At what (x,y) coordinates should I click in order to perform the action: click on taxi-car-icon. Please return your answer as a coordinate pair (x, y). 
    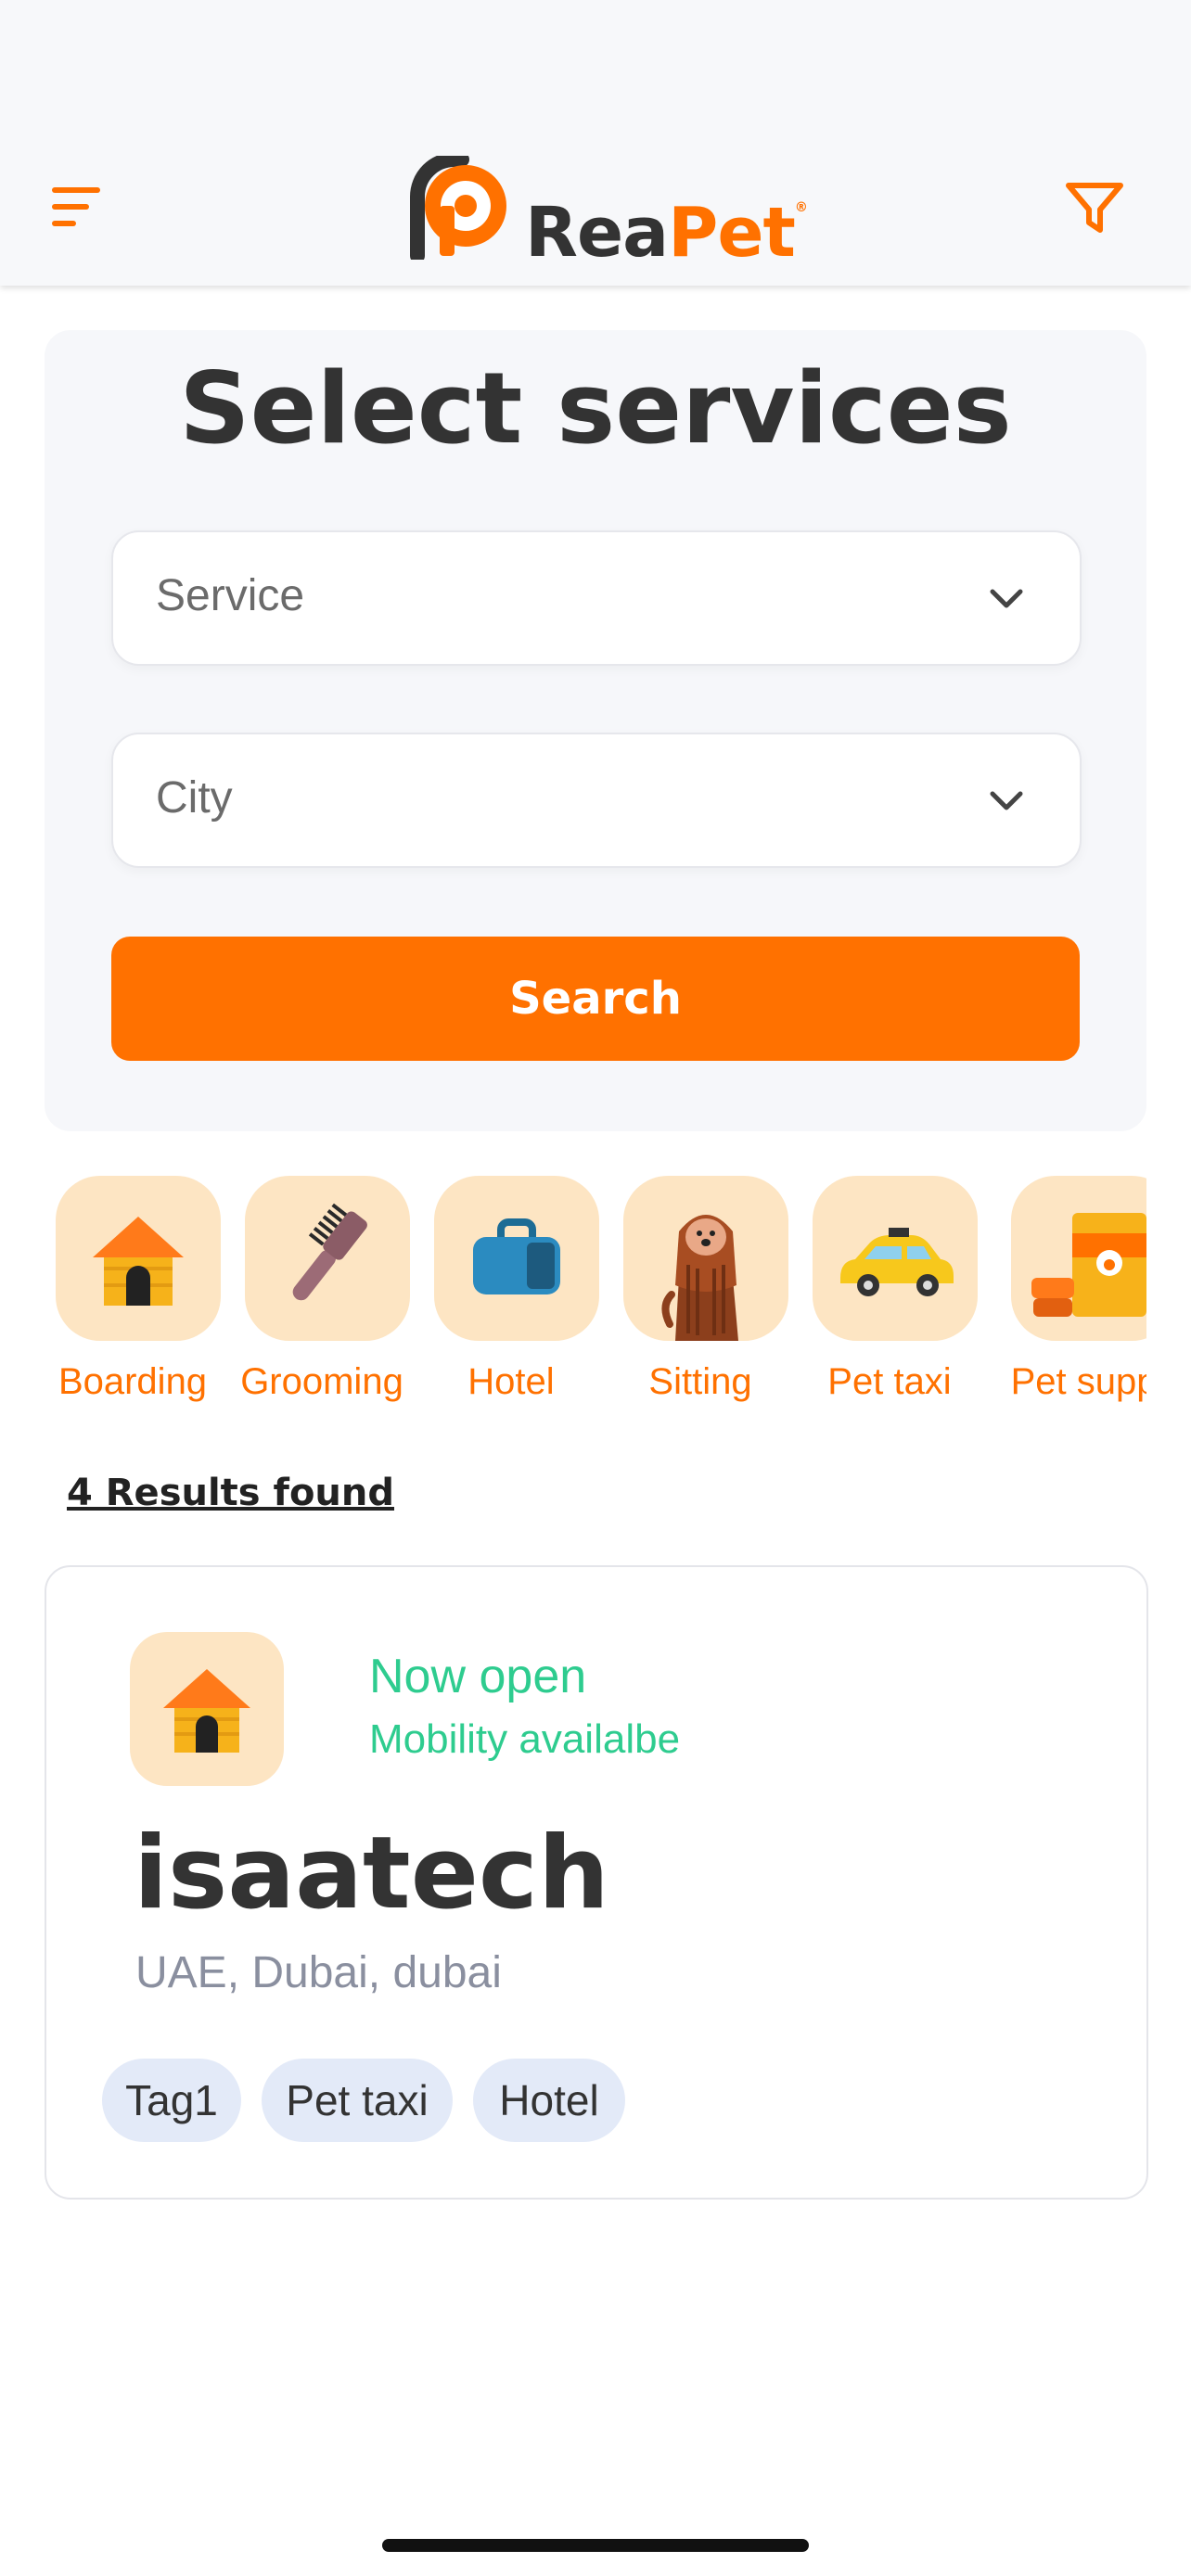
    Looking at the image, I should click on (897, 1262).